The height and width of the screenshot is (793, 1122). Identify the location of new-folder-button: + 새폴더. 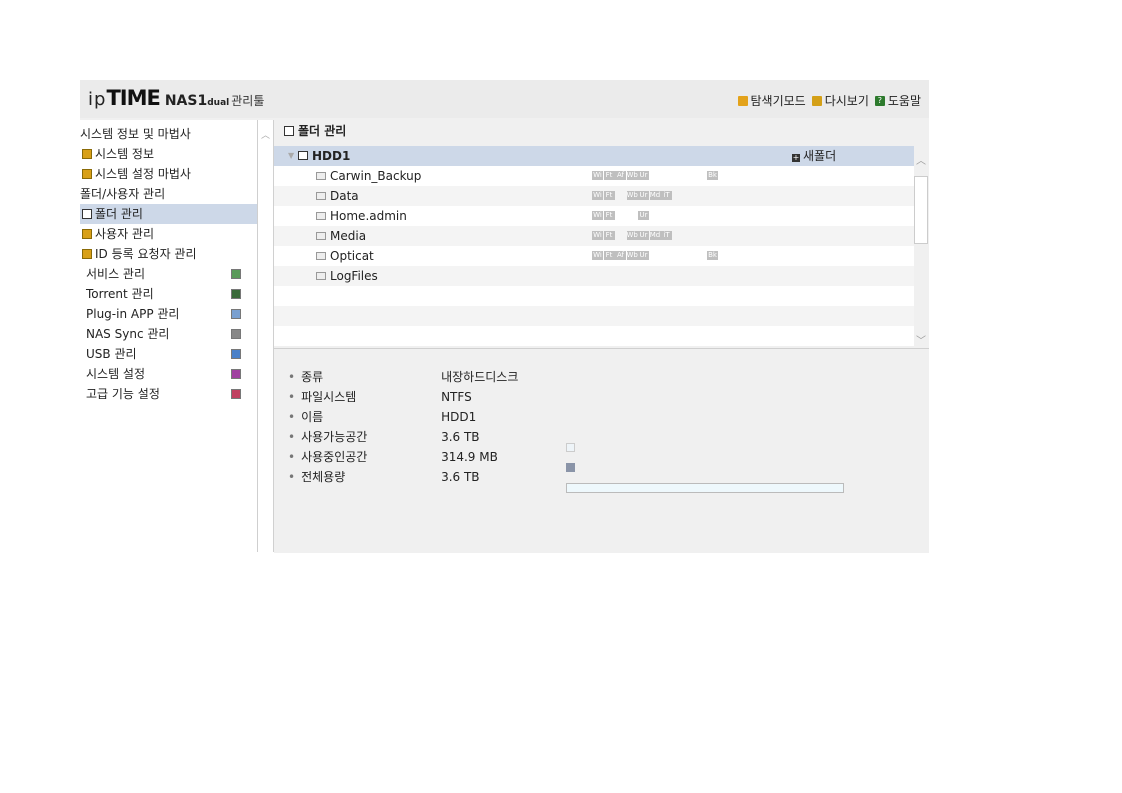
(814, 156).